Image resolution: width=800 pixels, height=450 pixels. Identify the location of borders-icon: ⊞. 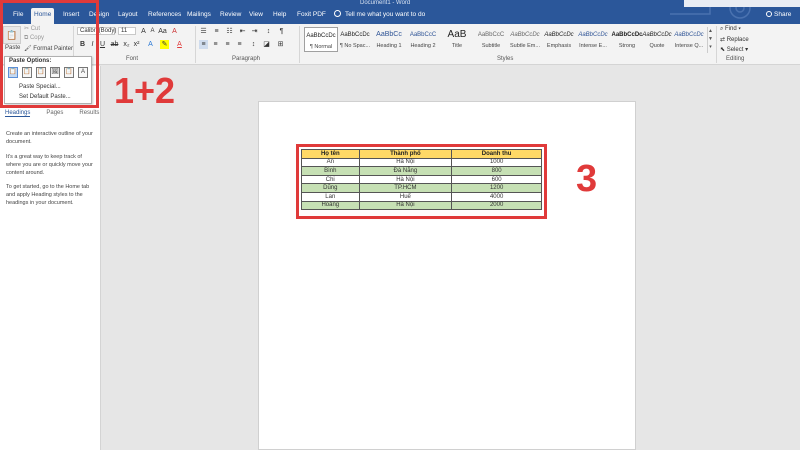
(280, 44).